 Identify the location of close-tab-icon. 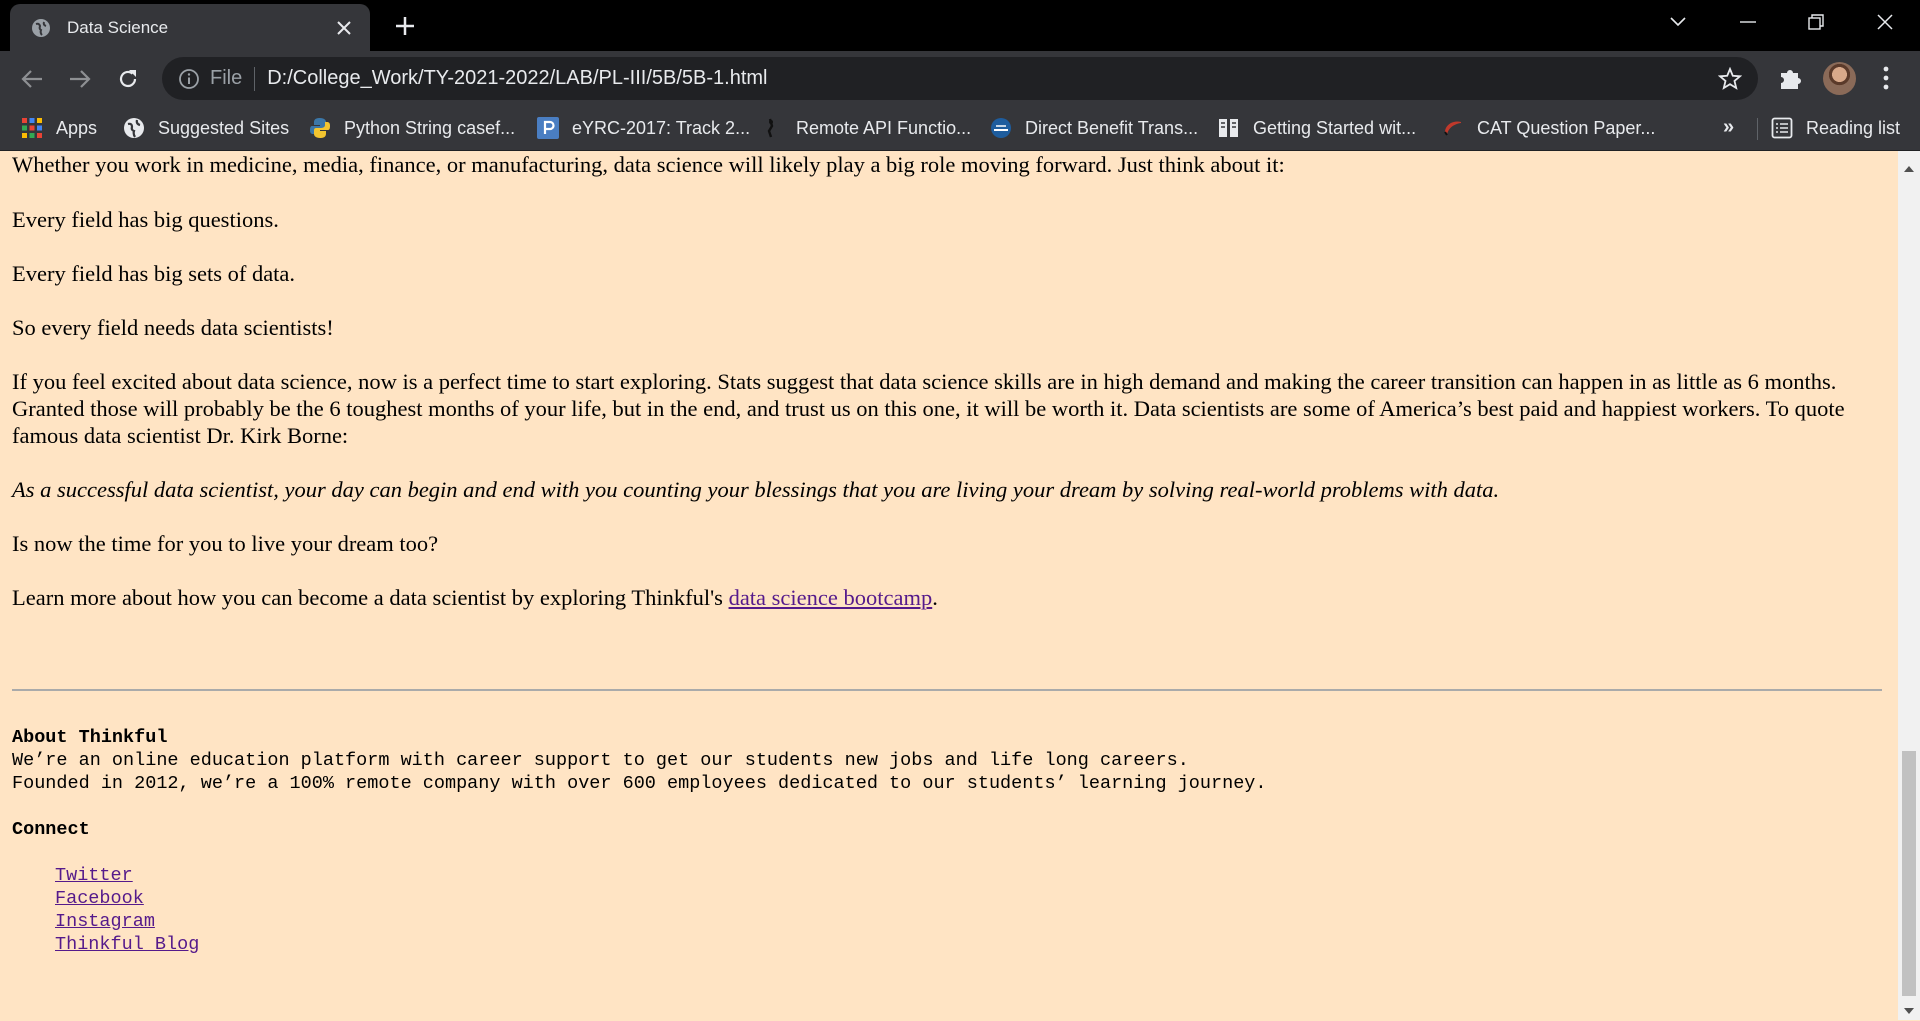
(344, 28).